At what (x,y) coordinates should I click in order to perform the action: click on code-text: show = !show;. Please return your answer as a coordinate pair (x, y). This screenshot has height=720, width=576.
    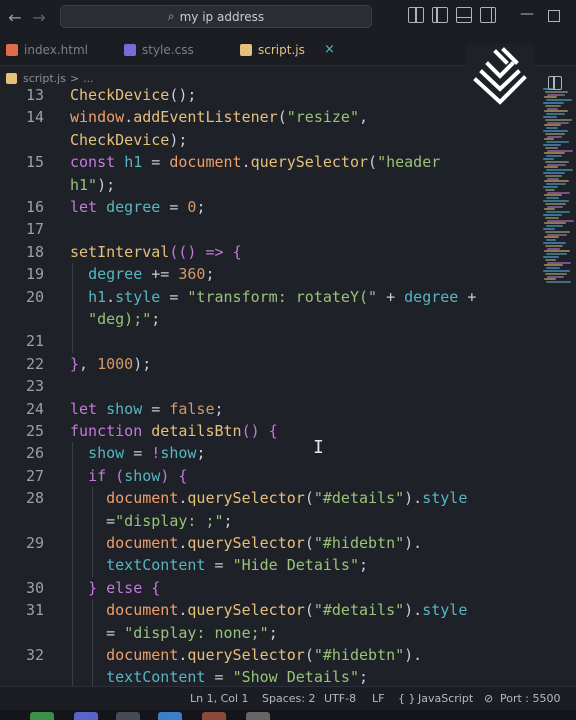
    Looking at the image, I should click on (147, 453).